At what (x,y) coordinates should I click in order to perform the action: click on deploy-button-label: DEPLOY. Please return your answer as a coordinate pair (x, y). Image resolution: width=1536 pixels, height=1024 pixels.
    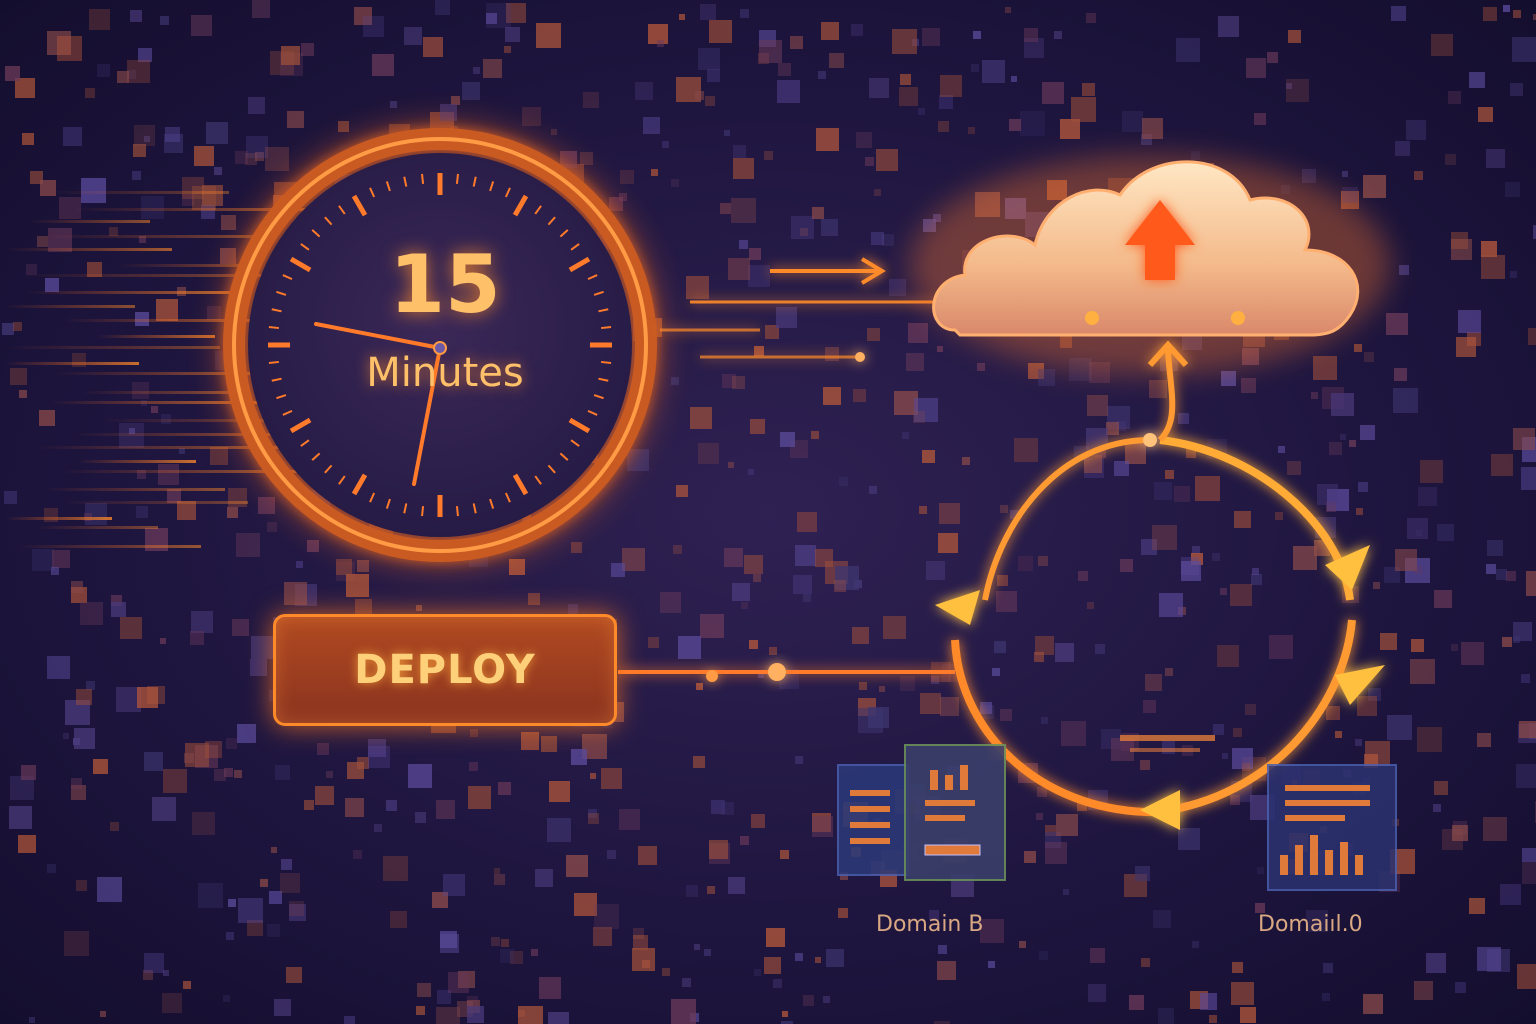
    Looking at the image, I should click on (445, 670).